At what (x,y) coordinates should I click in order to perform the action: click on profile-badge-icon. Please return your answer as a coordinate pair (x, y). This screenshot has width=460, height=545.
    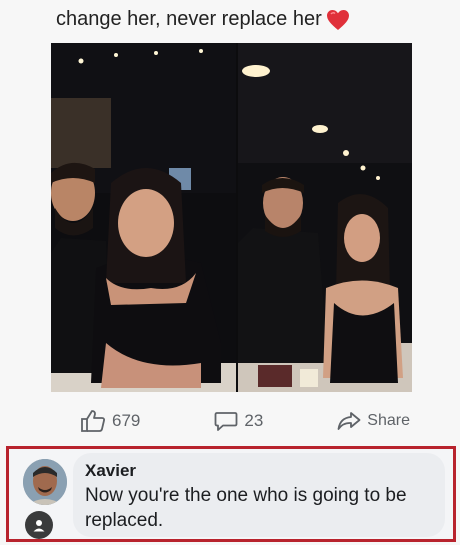
    Looking at the image, I should click on (39, 525).